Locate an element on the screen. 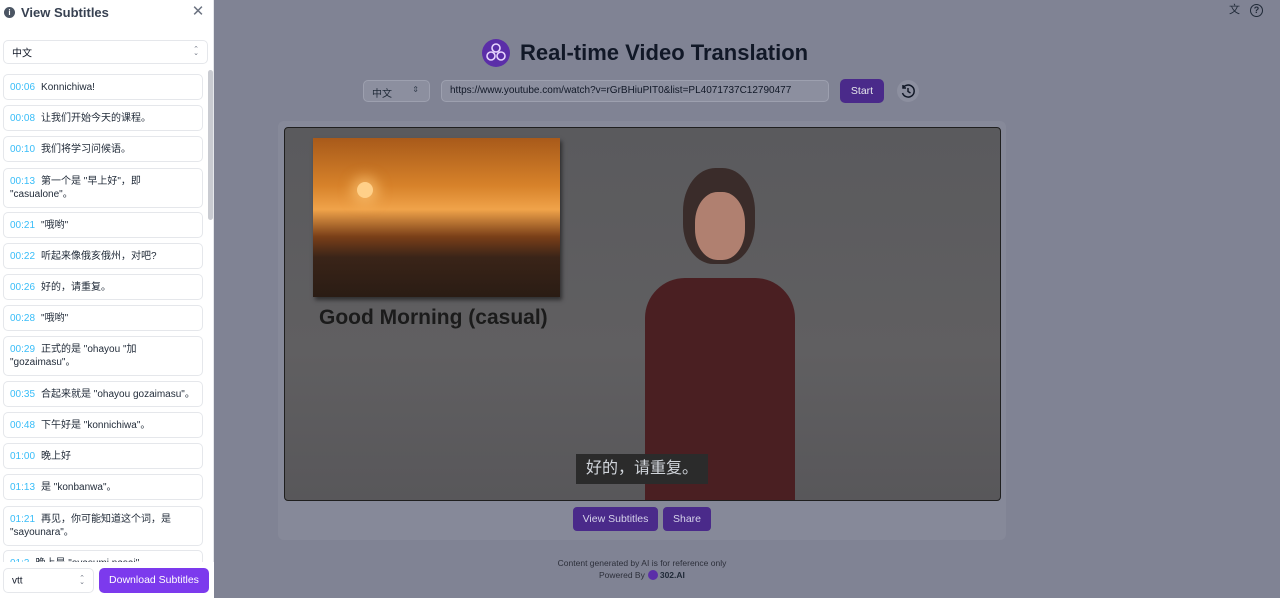  page-title: Real-time Video Translation is located at coordinates (664, 52).